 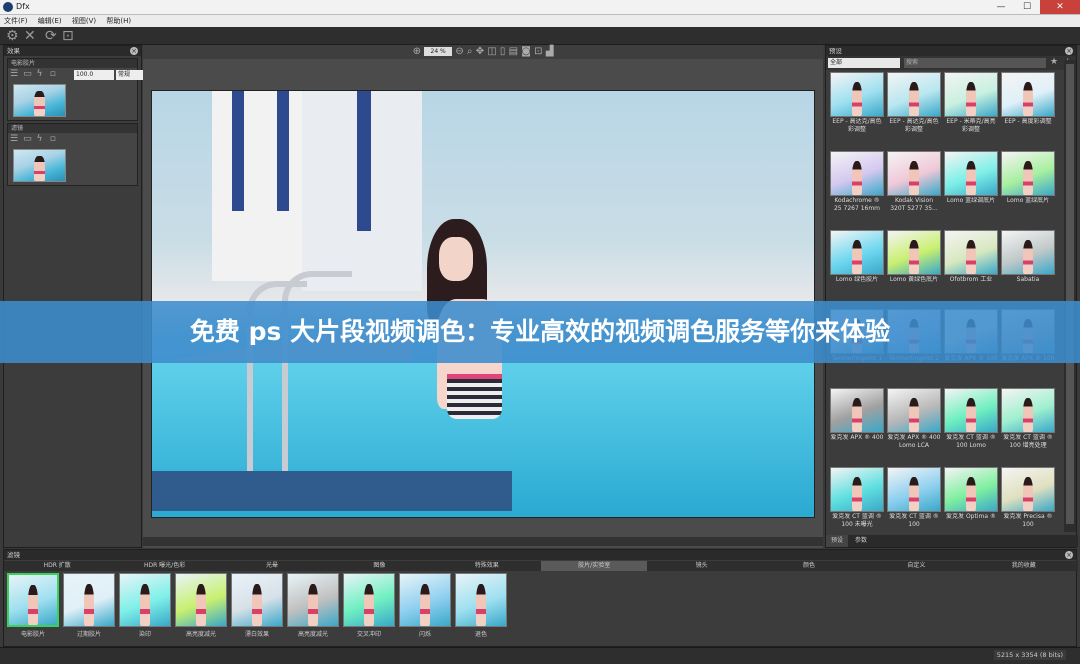 I want to click on gear-icon: ⚙, so click(x=12, y=36).